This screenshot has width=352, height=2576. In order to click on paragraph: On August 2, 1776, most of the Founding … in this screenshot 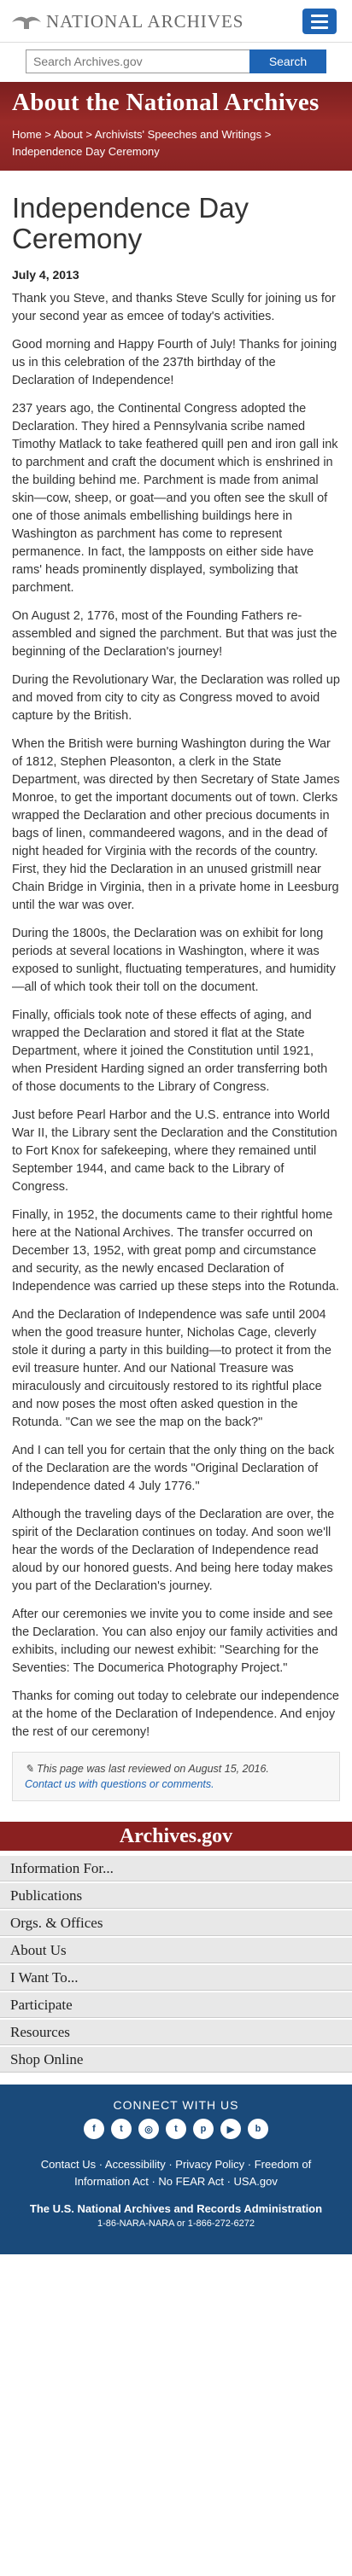, I will do `click(174, 634)`.